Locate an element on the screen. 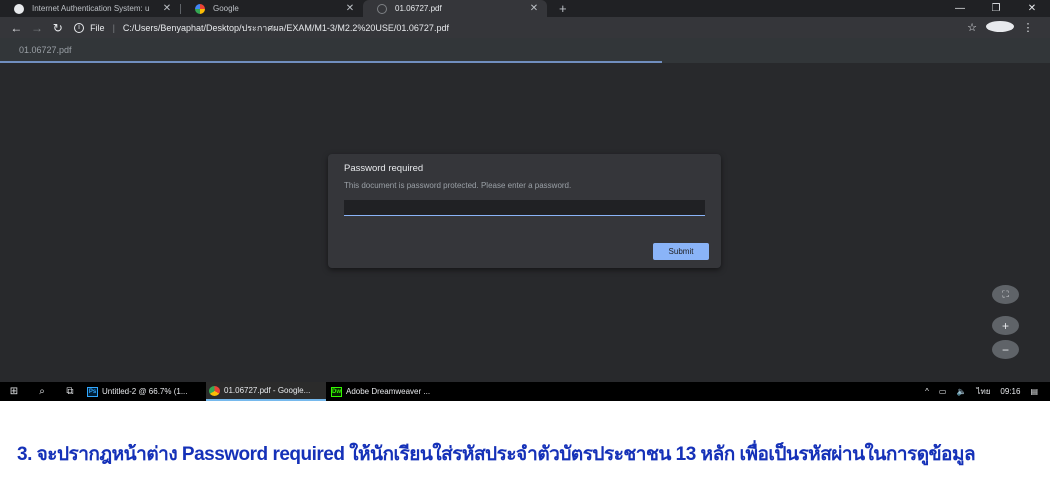  chrome-icon is located at coordinates (214, 390).